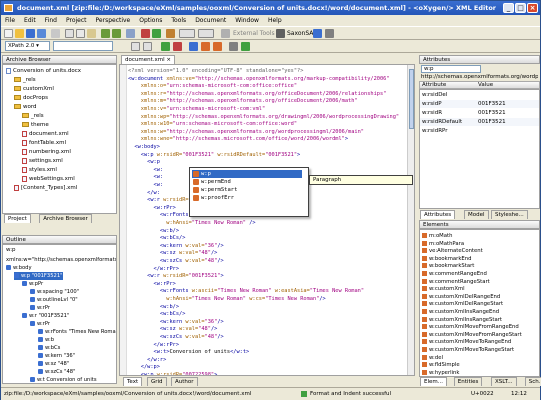 The image size is (541, 400). What do you see at coordinates (300, 33) in the screenshot?
I see `engine-label: SaxonSA` at bounding box center [300, 33].